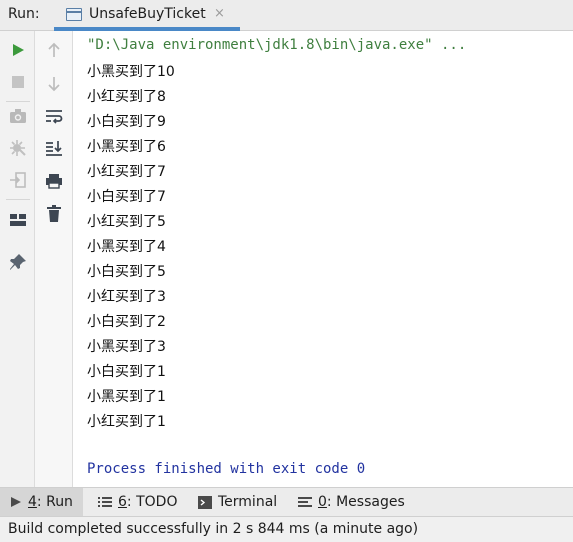 Image resolution: width=573 pixels, height=542 pixels. What do you see at coordinates (219, 13) in the screenshot?
I see `close-icon: ×` at bounding box center [219, 13].